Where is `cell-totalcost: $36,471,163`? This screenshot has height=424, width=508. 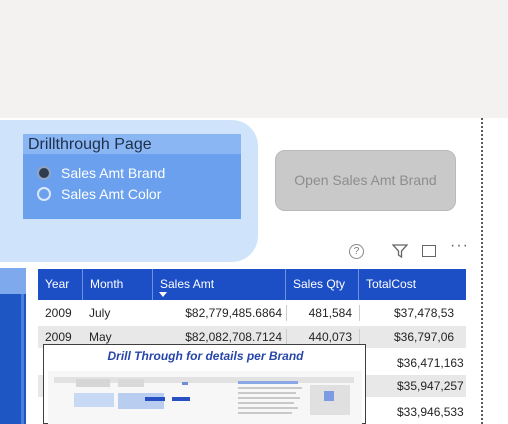
cell-totalcost: $36,471,163 is located at coordinates (430, 363).